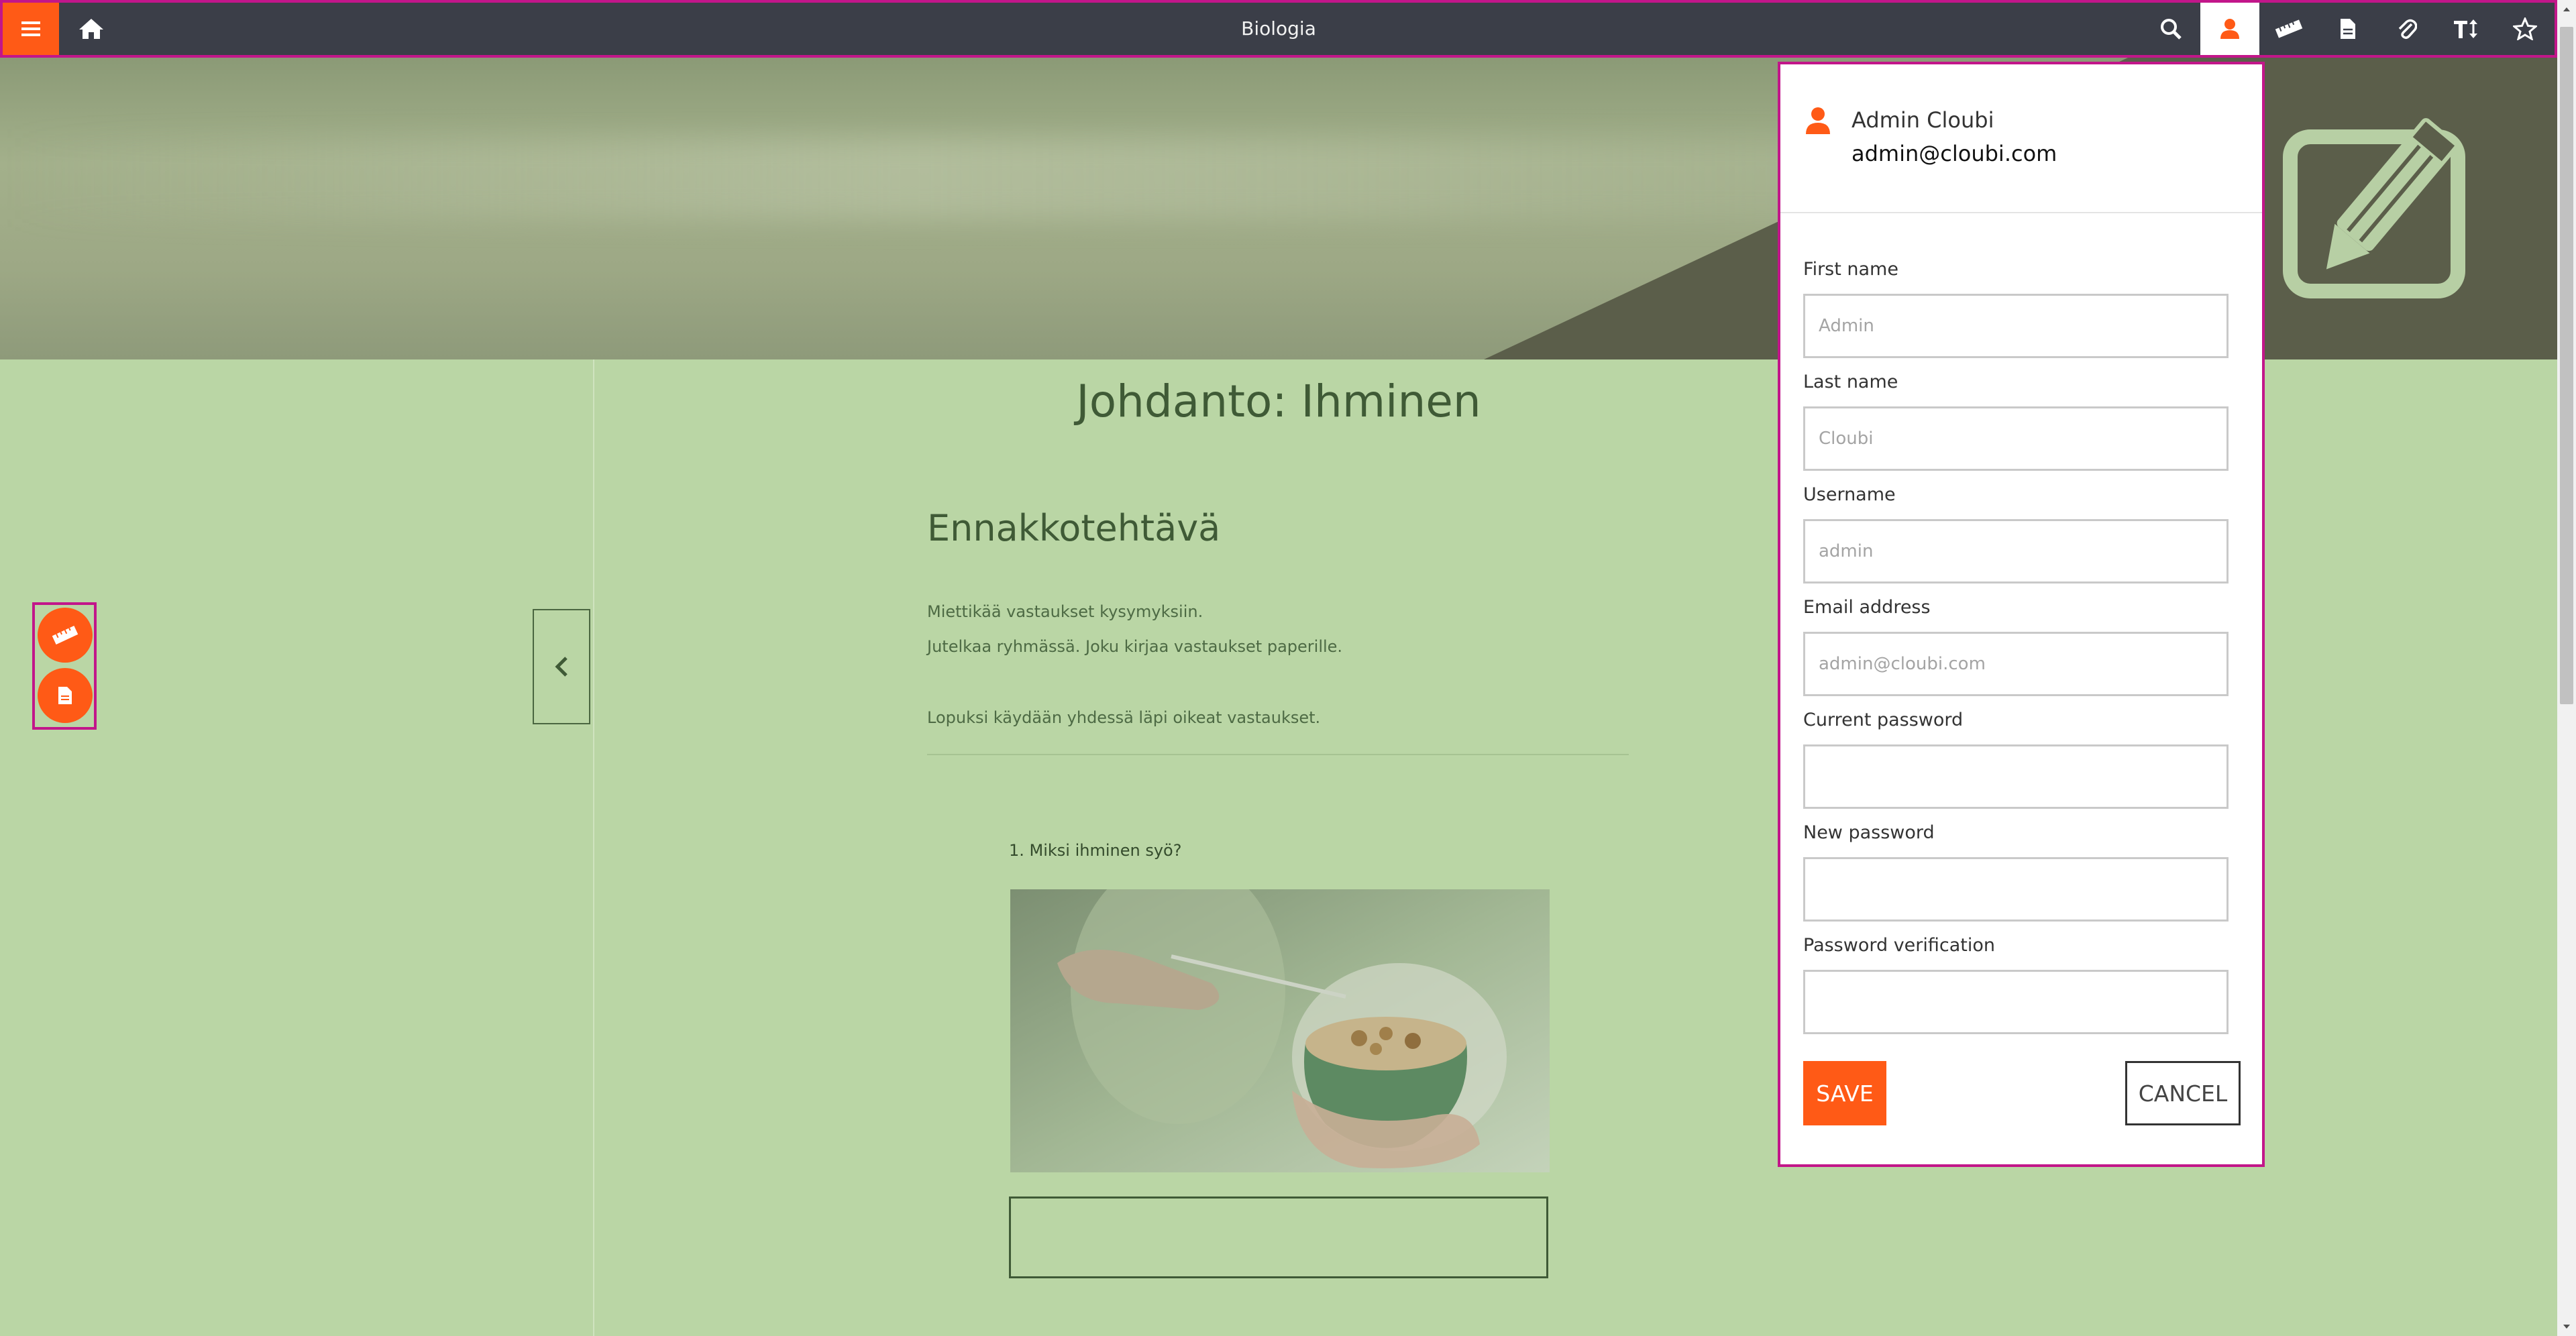 The width and height of the screenshot is (2576, 1336). I want to click on search-icon, so click(2171, 30).